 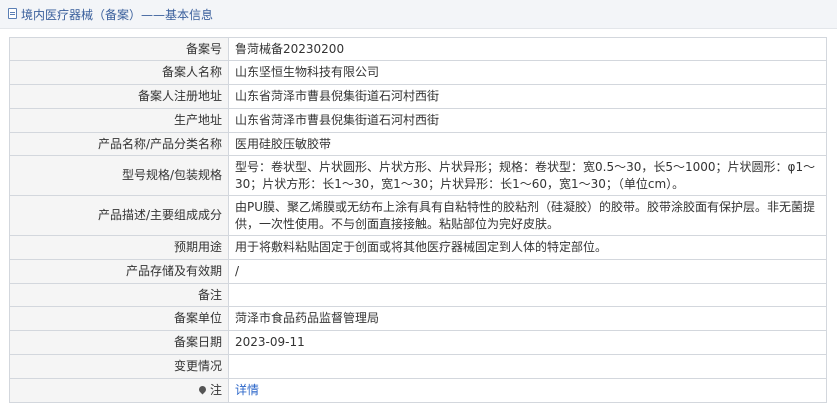 I want to click on document-icon, so click(x=12, y=13).